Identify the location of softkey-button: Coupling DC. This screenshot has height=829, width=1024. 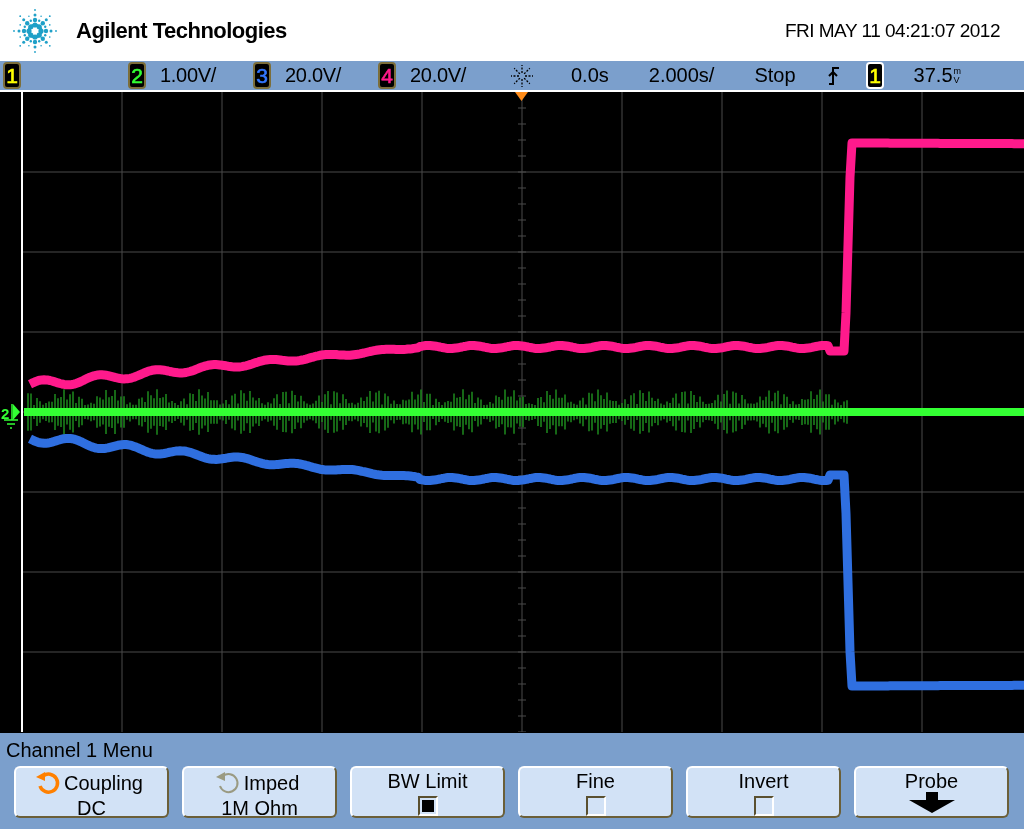
(91, 792).